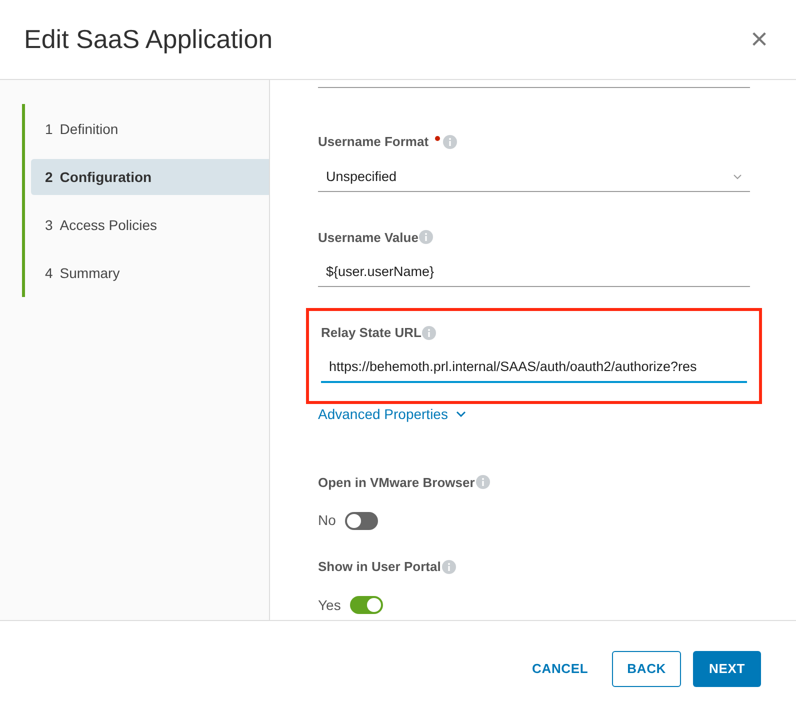  I want to click on toggle-label: Yes, so click(329, 605).